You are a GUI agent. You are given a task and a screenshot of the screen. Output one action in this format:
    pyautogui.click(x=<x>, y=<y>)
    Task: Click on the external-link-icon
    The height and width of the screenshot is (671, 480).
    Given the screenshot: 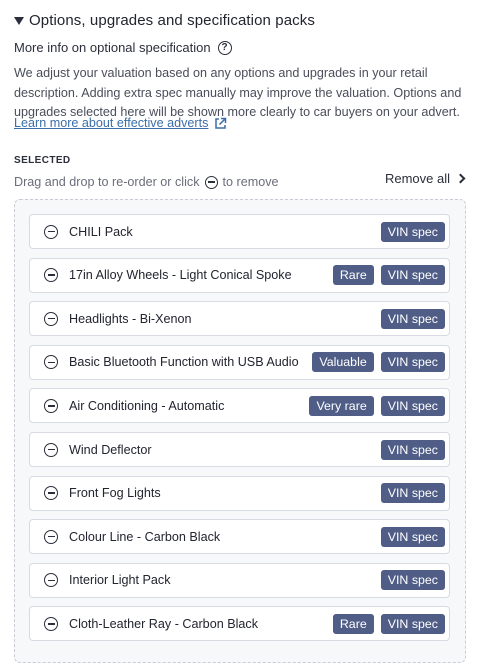 What is the action you would take?
    pyautogui.click(x=221, y=123)
    